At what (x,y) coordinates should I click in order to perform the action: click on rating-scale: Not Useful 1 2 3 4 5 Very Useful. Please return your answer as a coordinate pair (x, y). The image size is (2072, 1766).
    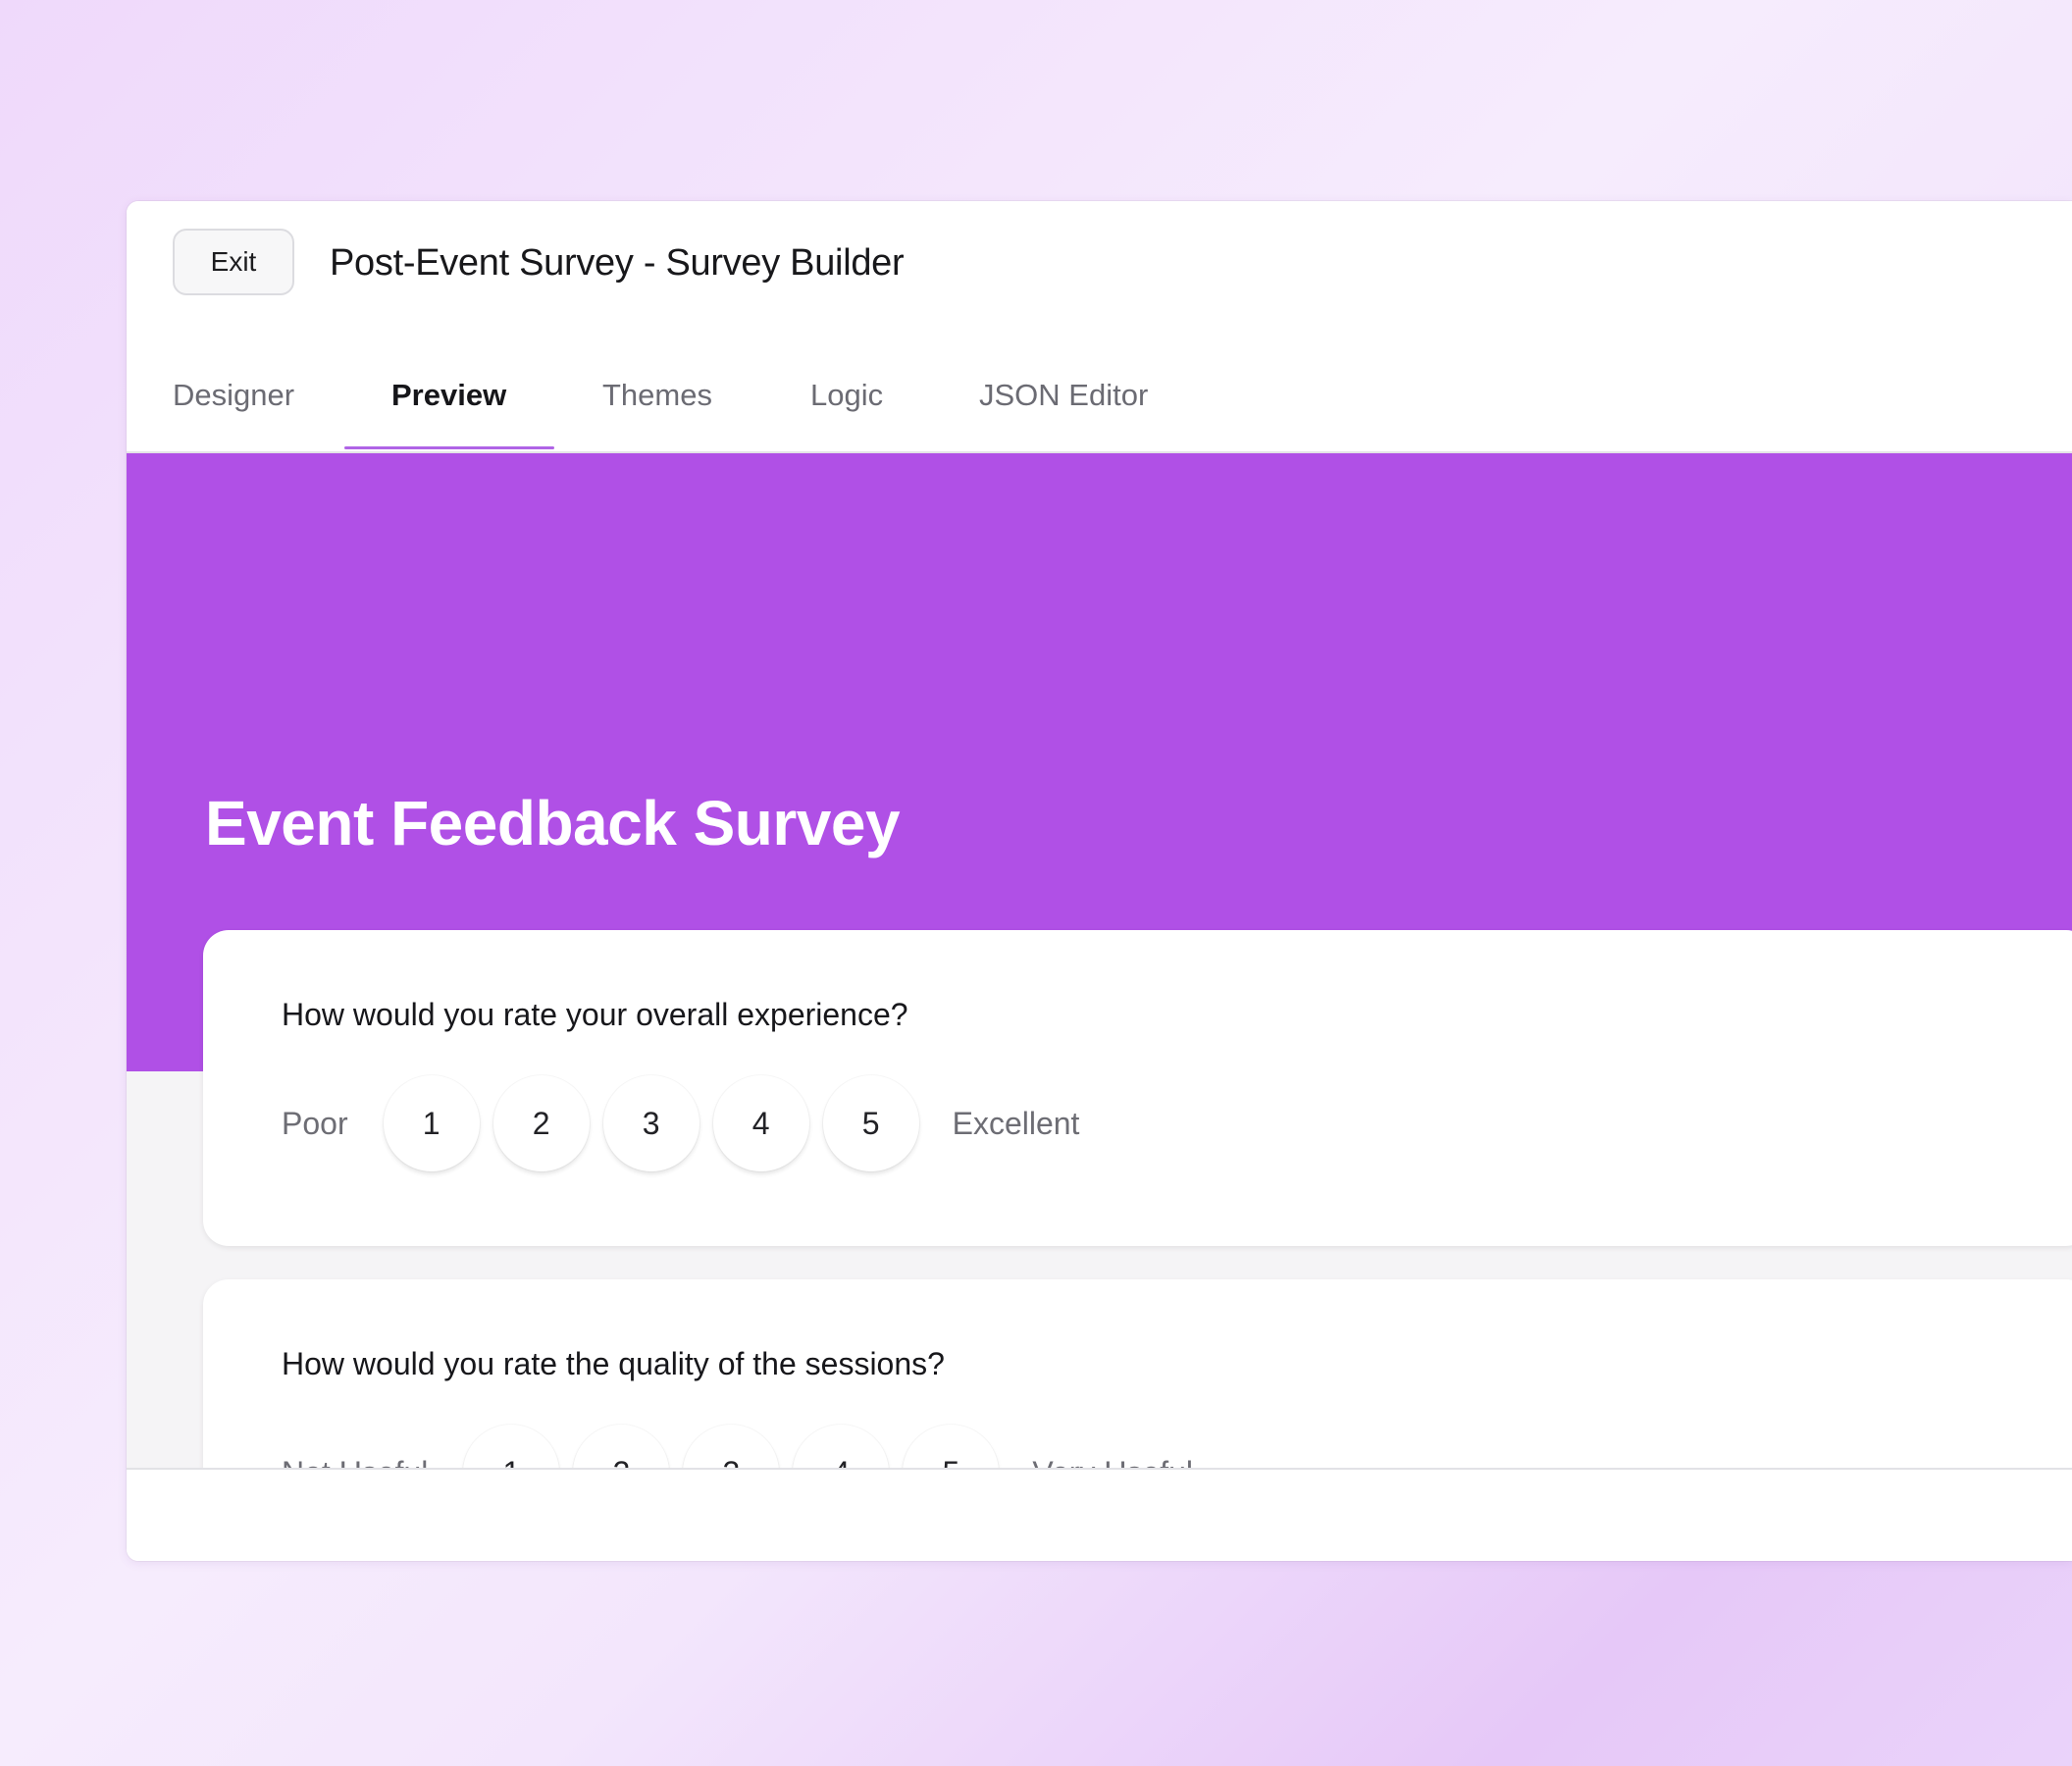
    Looking at the image, I should click on (737, 1446).